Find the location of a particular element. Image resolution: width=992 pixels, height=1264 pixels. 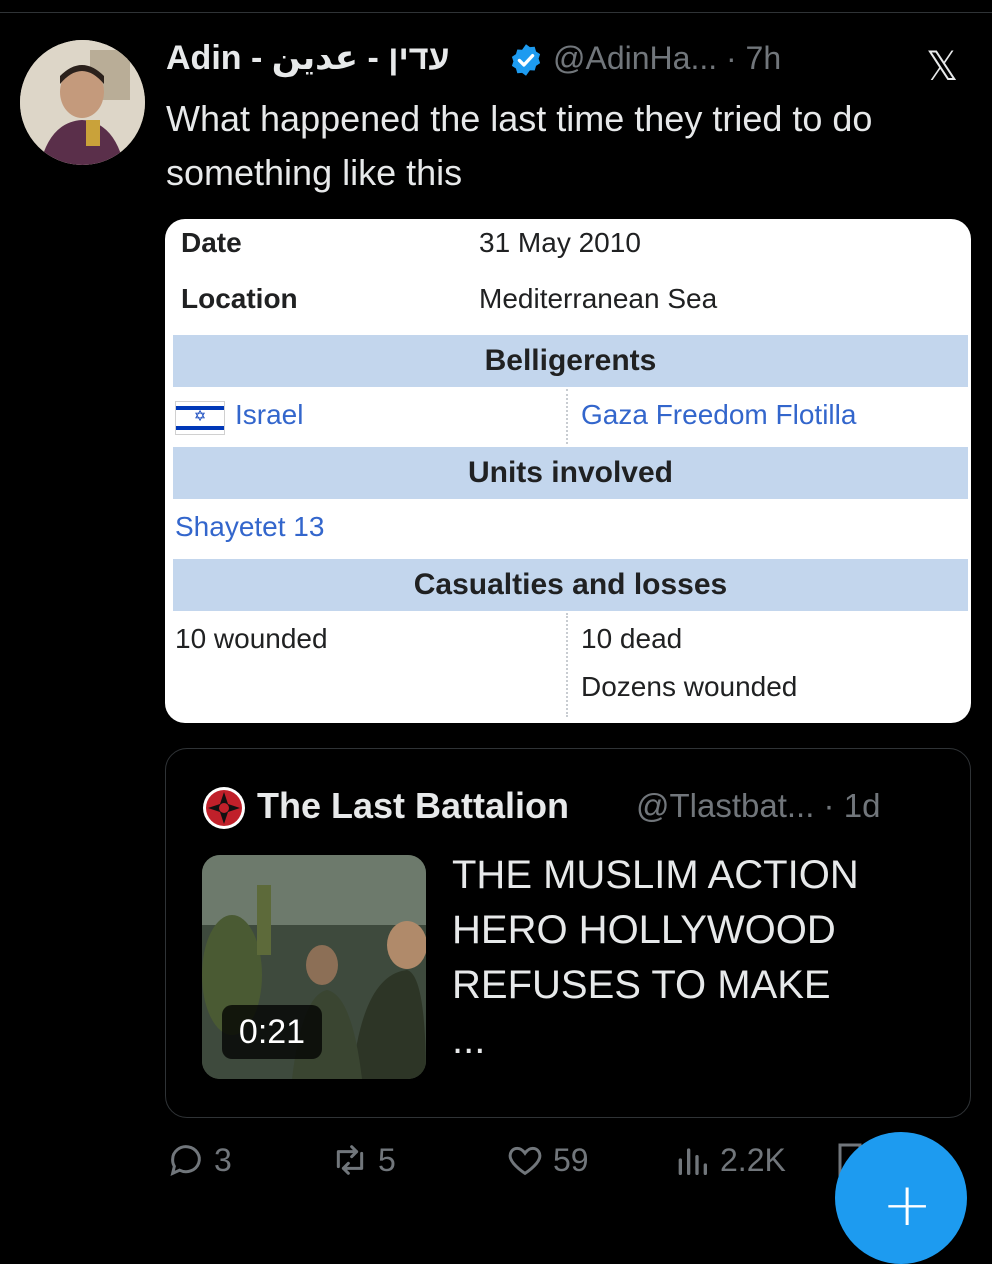

like-count: 59 is located at coordinates (571, 1159).